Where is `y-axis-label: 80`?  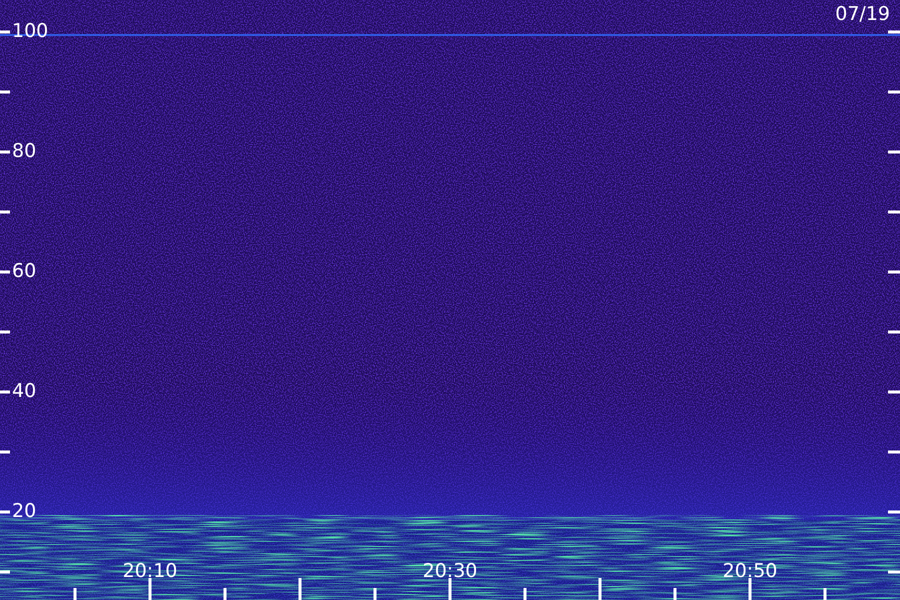
y-axis-label: 80 is located at coordinates (24, 151).